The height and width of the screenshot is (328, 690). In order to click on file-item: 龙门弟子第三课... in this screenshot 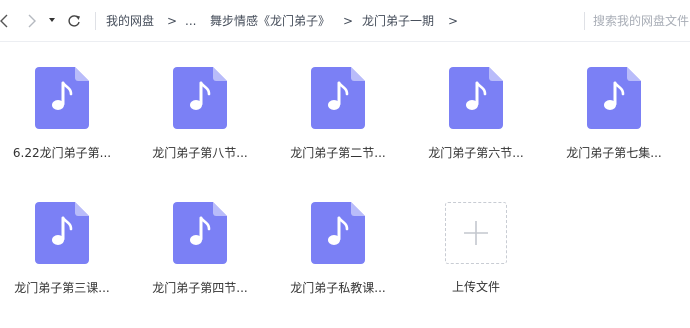, I will do `click(60, 257)`.